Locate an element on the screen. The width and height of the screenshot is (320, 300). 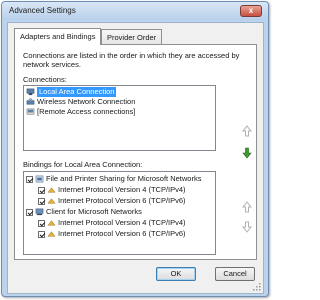
list-item: Local Area Connection is located at coordinates (71, 92).